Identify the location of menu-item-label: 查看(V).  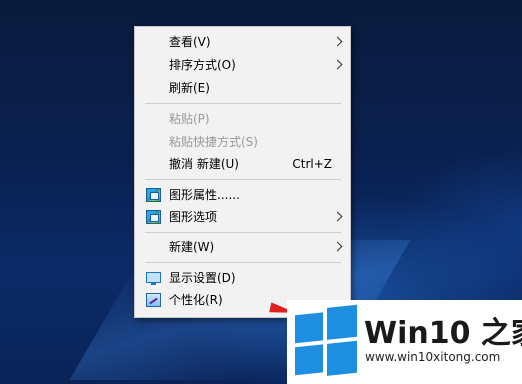
(190, 42).